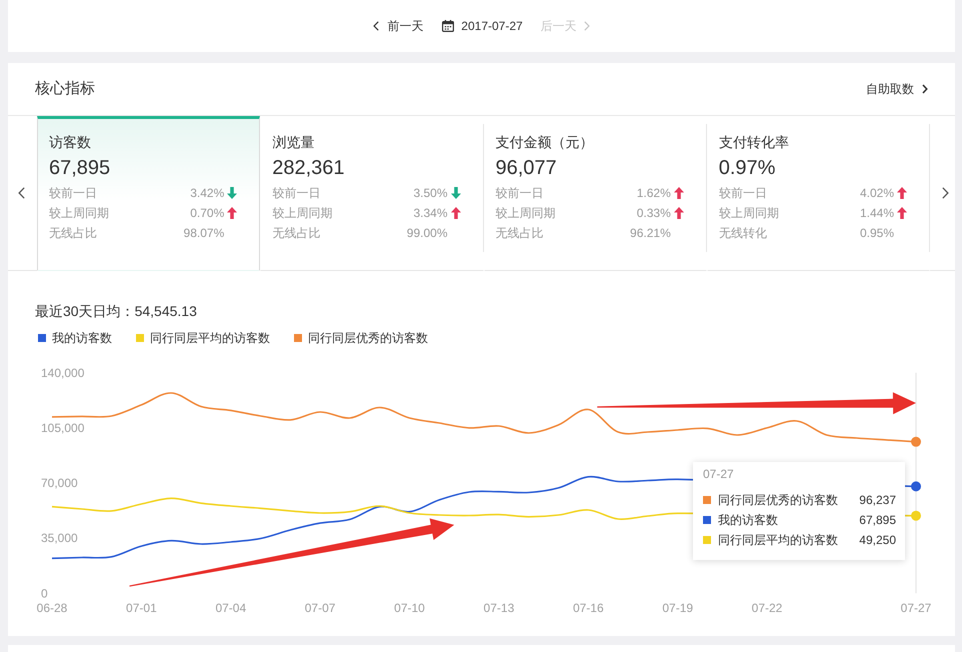  Describe the element at coordinates (718, 474) in the screenshot. I see `tooltip-title: 07-27` at that location.